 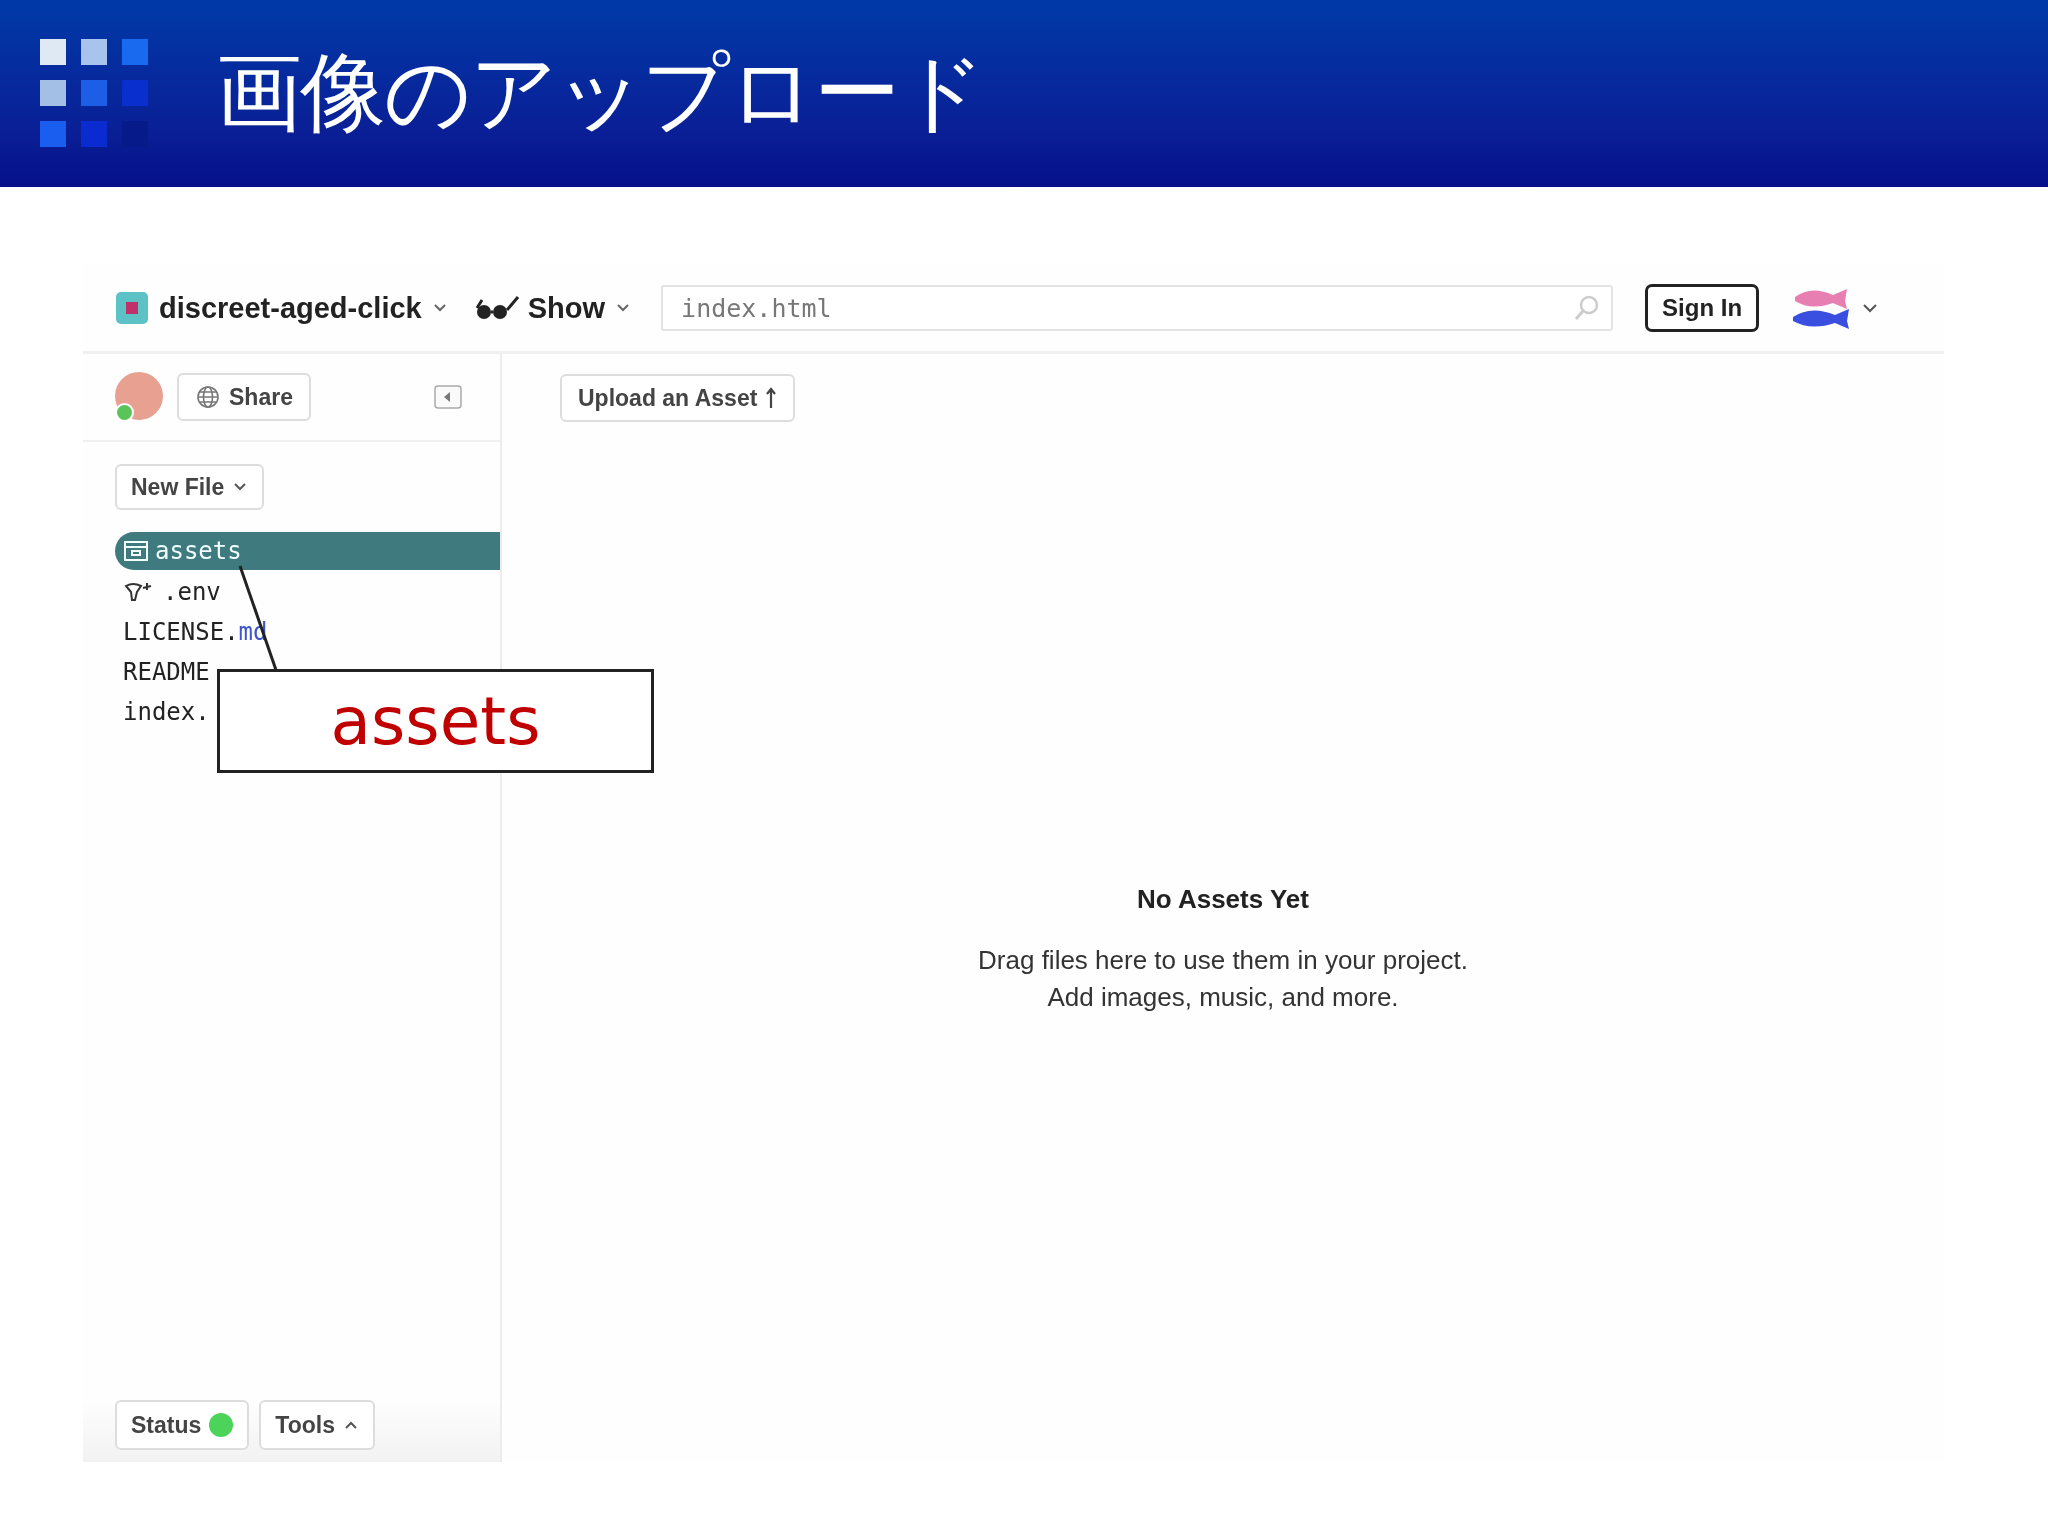 What do you see at coordinates (208, 397) in the screenshot?
I see `globe-icon` at bounding box center [208, 397].